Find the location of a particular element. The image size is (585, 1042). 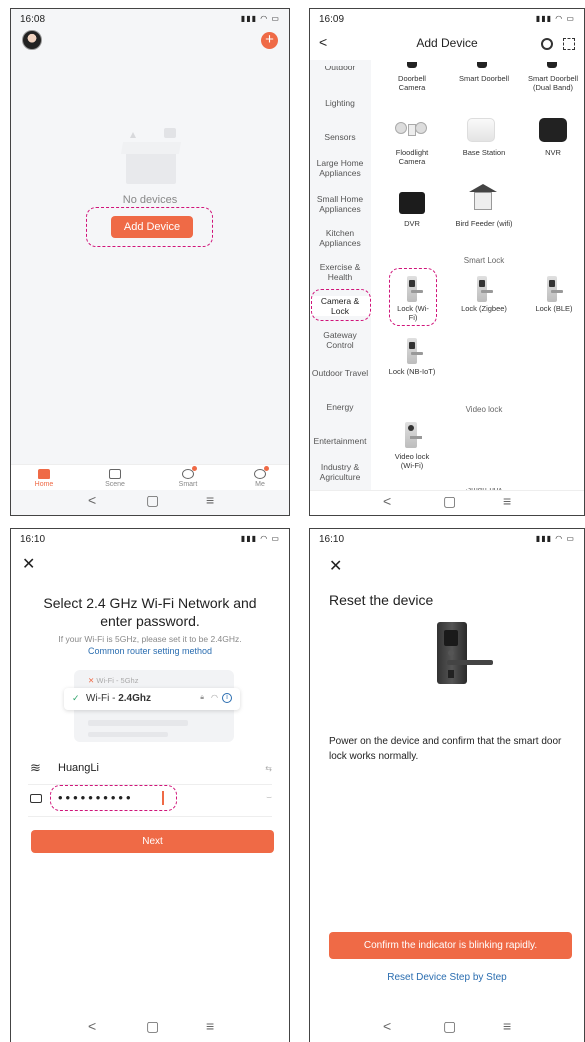

category-item: Energy is located at coordinates (340, 407).